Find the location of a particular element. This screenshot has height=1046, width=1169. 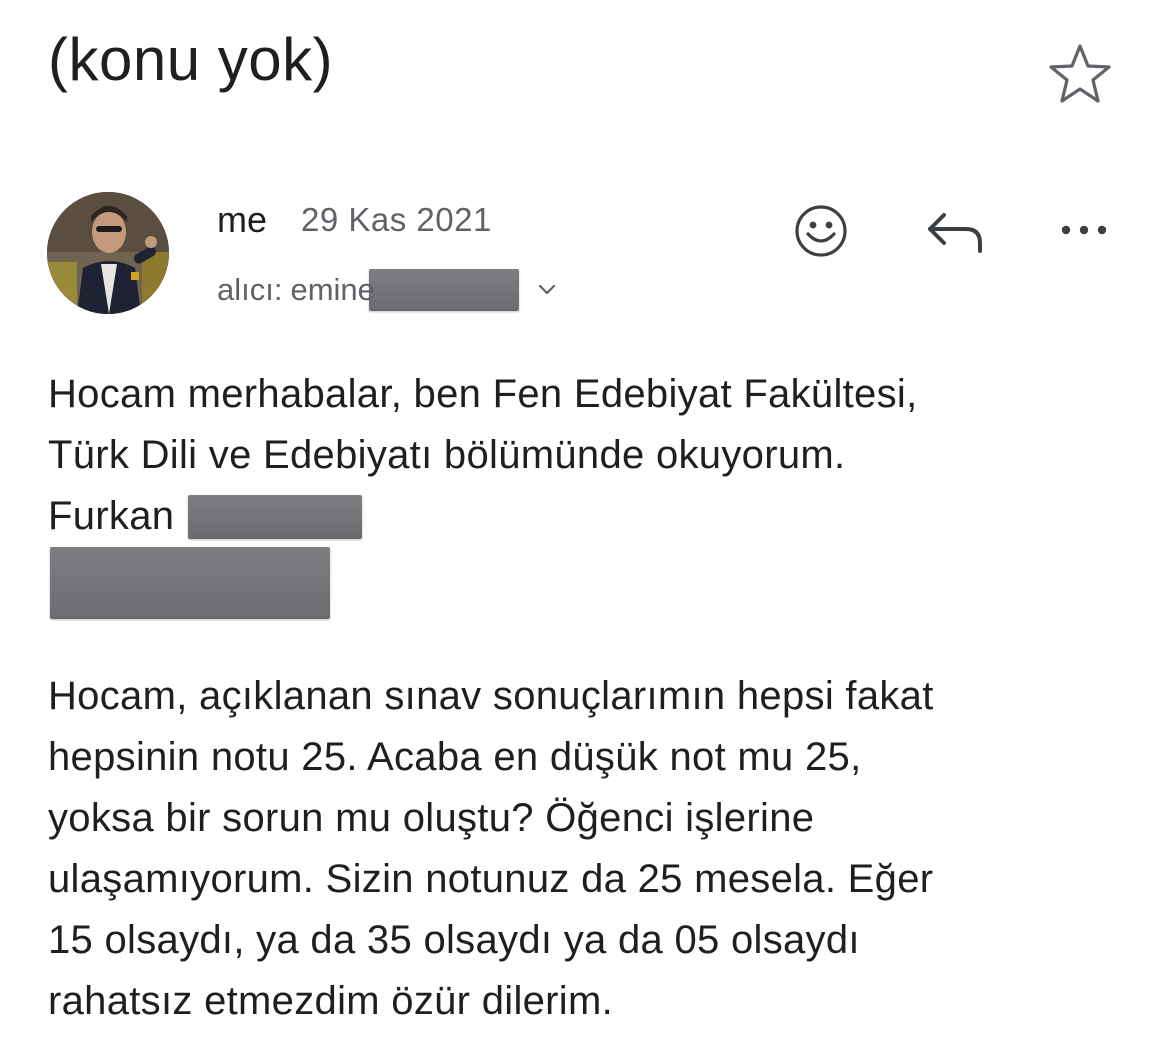

recipient-label: alıcı: is located at coordinates (250, 289).